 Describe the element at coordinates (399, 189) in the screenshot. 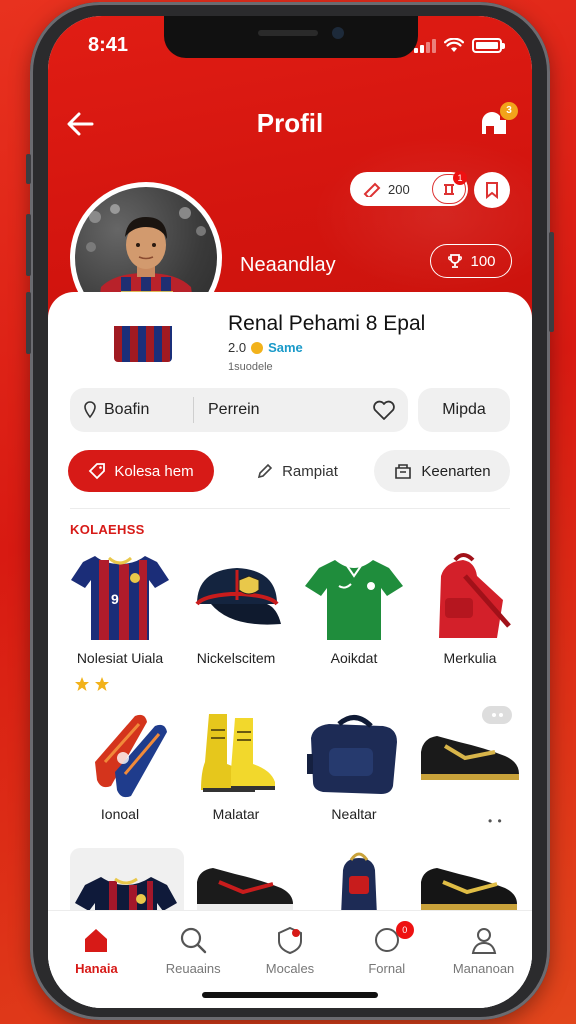

I see `rewards-value: 200` at that location.